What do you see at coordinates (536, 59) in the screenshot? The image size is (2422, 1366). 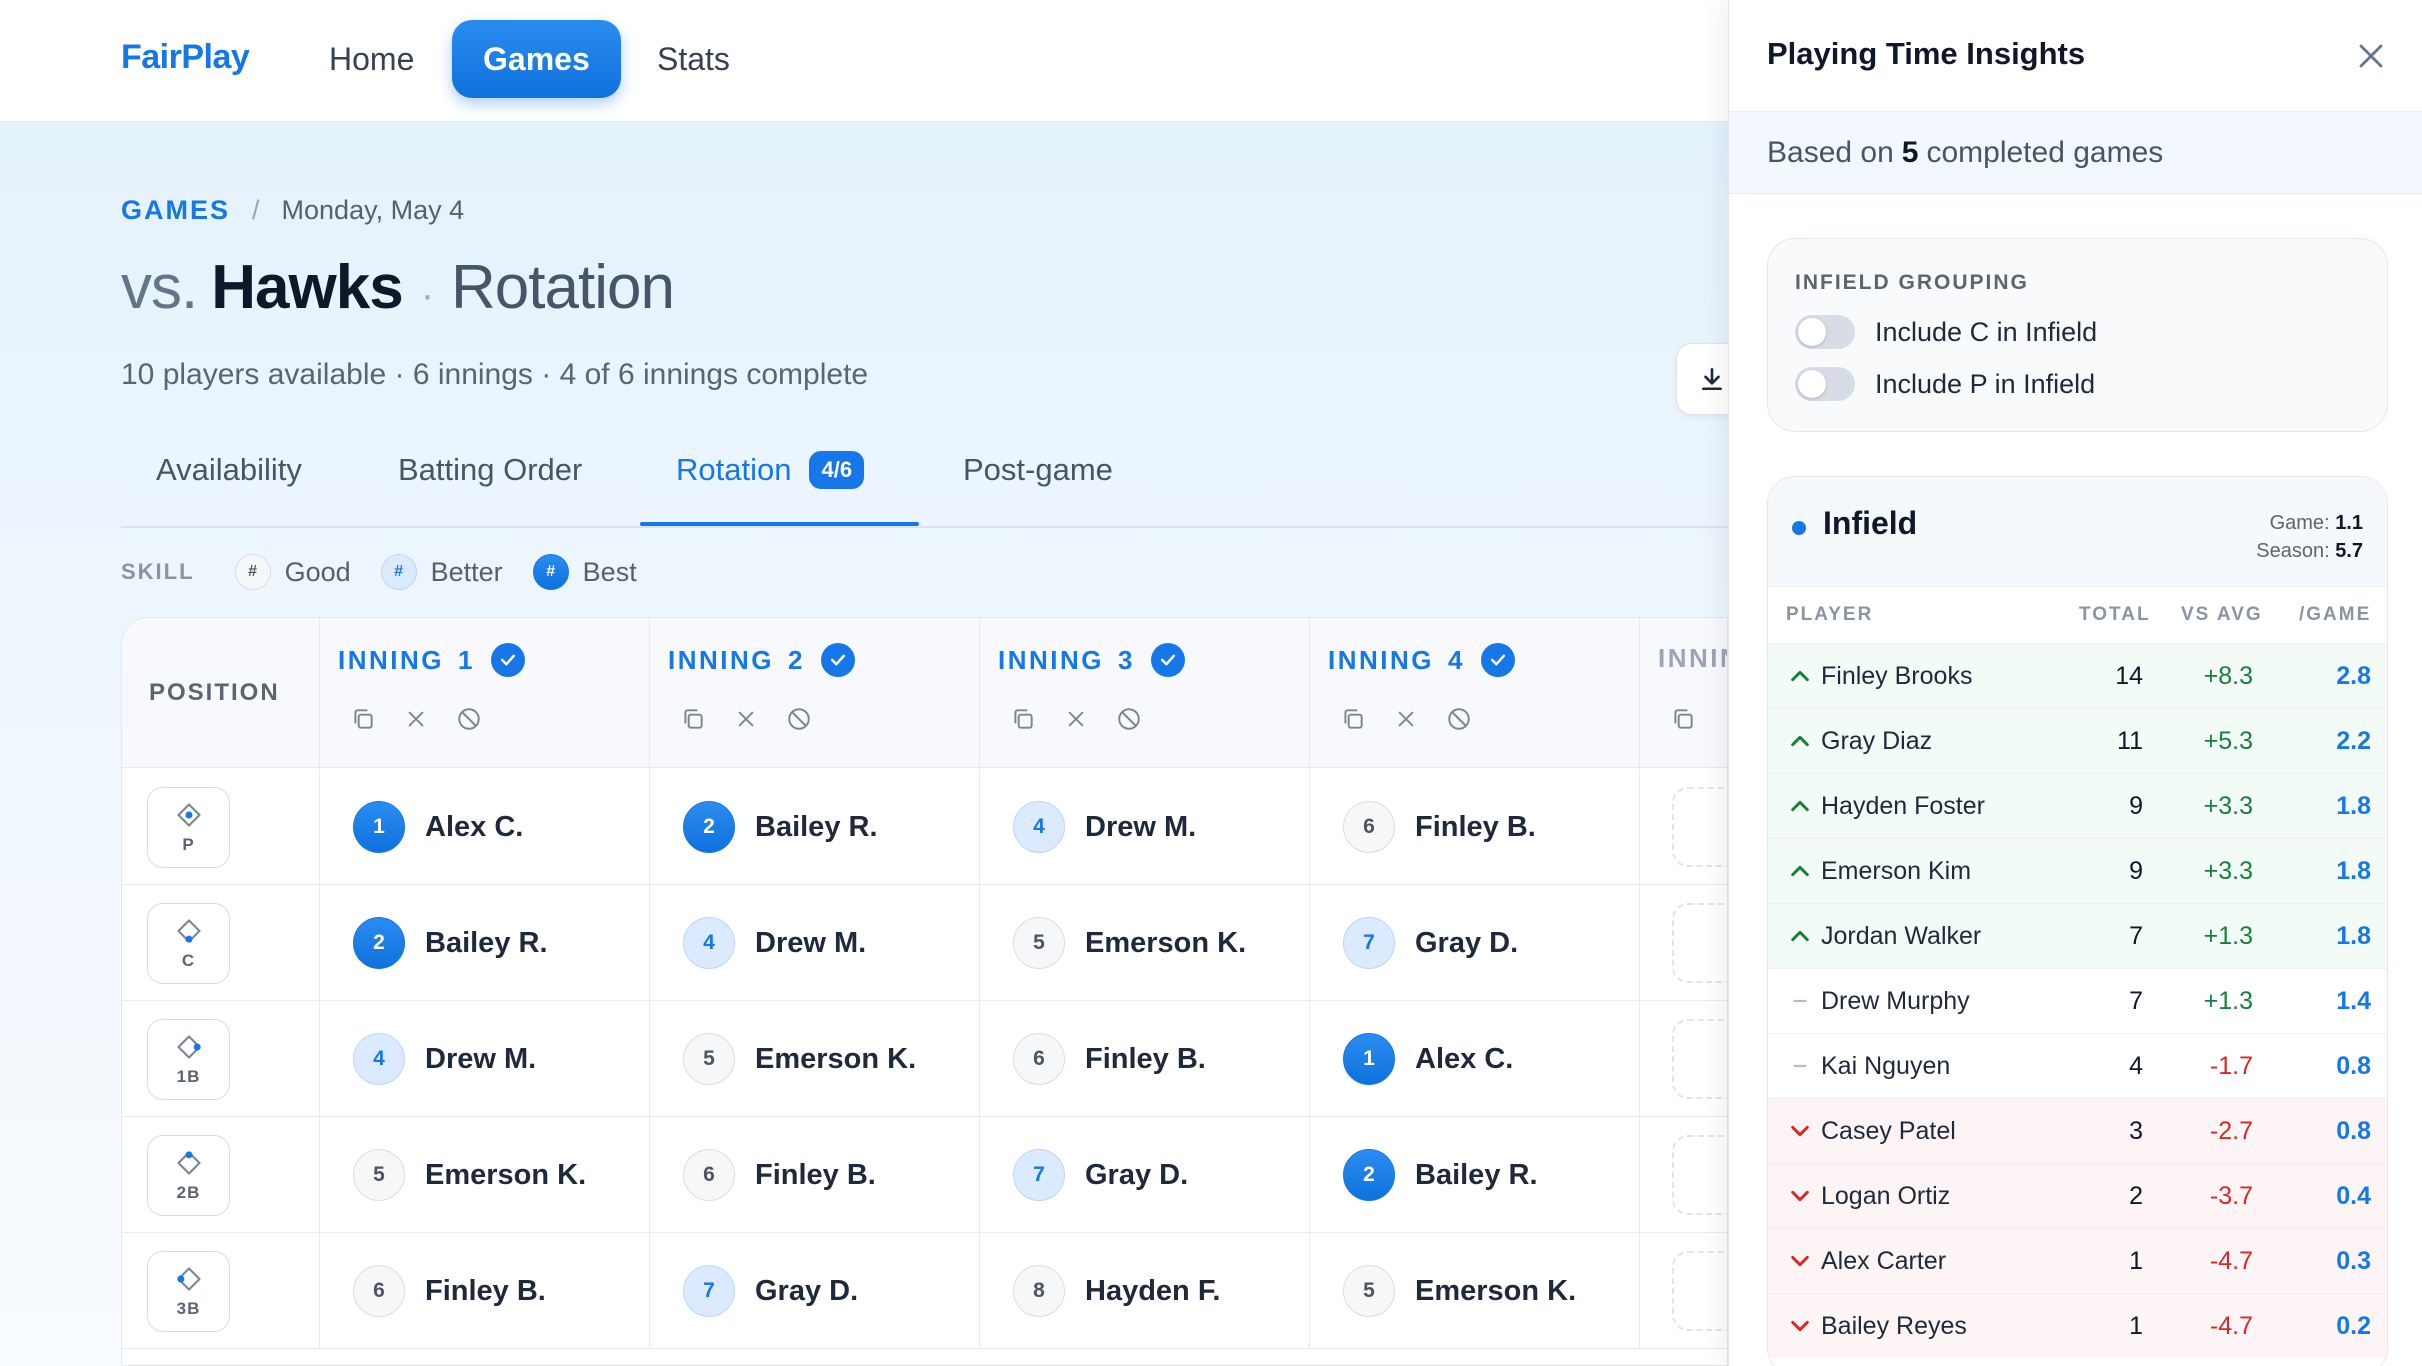 I see `nav-games: Games` at bounding box center [536, 59].